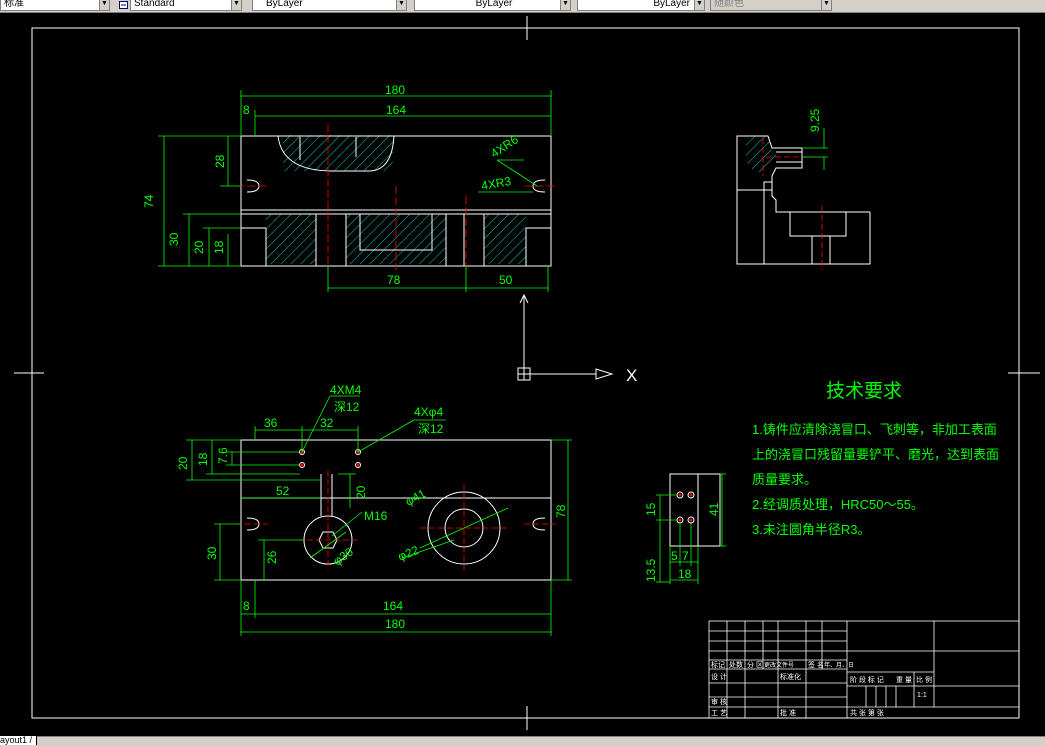 The image size is (1045, 746). What do you see at coordinates (736, 664) in the screenshot?
I see `tb-count: 处数` at bounding box center [736, 664].